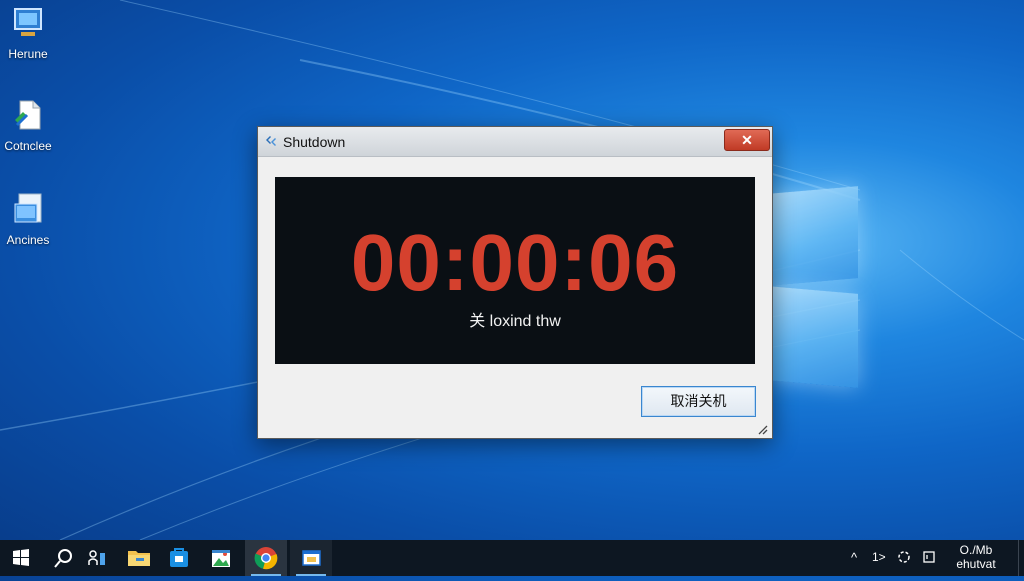  What do you see at coordinates (929, 557) in the screenshot?
I see `volume-icon` at bounding box center [929, 557].